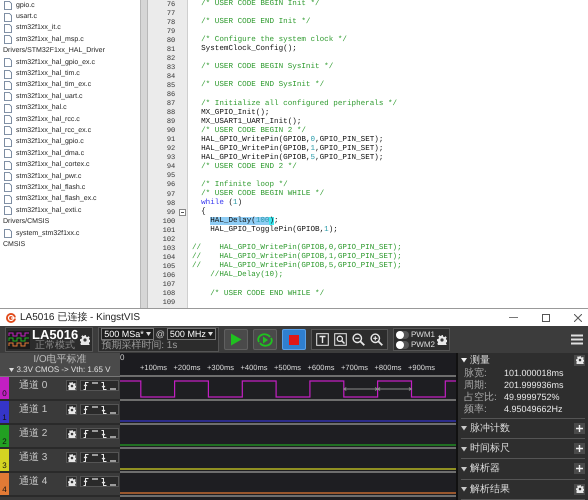 Image resolution: width=588 pixels, height=500 pixels. What do you see at coordinates (534, 386) in the screenshot?
I see `measure-value: 201.999936ms` at bounding box center [534, 386].